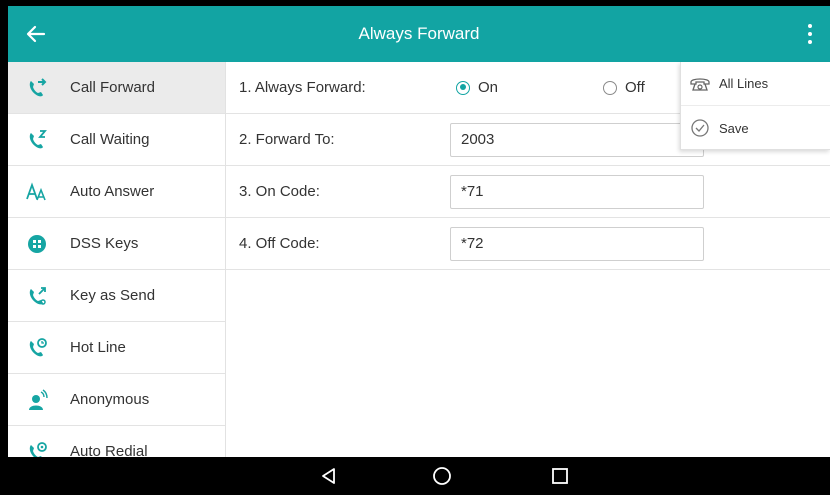 This screenshot has height=495, width=830. Describe the element at coordinates (110, 399) in the screenshot. I see `sidebar-item-label: Anonymous` at that location.